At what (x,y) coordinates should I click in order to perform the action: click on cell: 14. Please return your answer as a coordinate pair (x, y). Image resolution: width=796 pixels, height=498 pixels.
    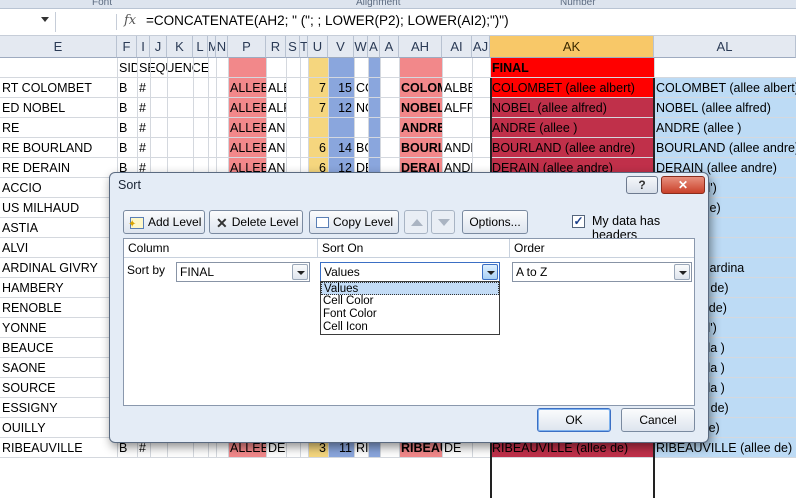
    Looking at the image, I should click on (341, 148).